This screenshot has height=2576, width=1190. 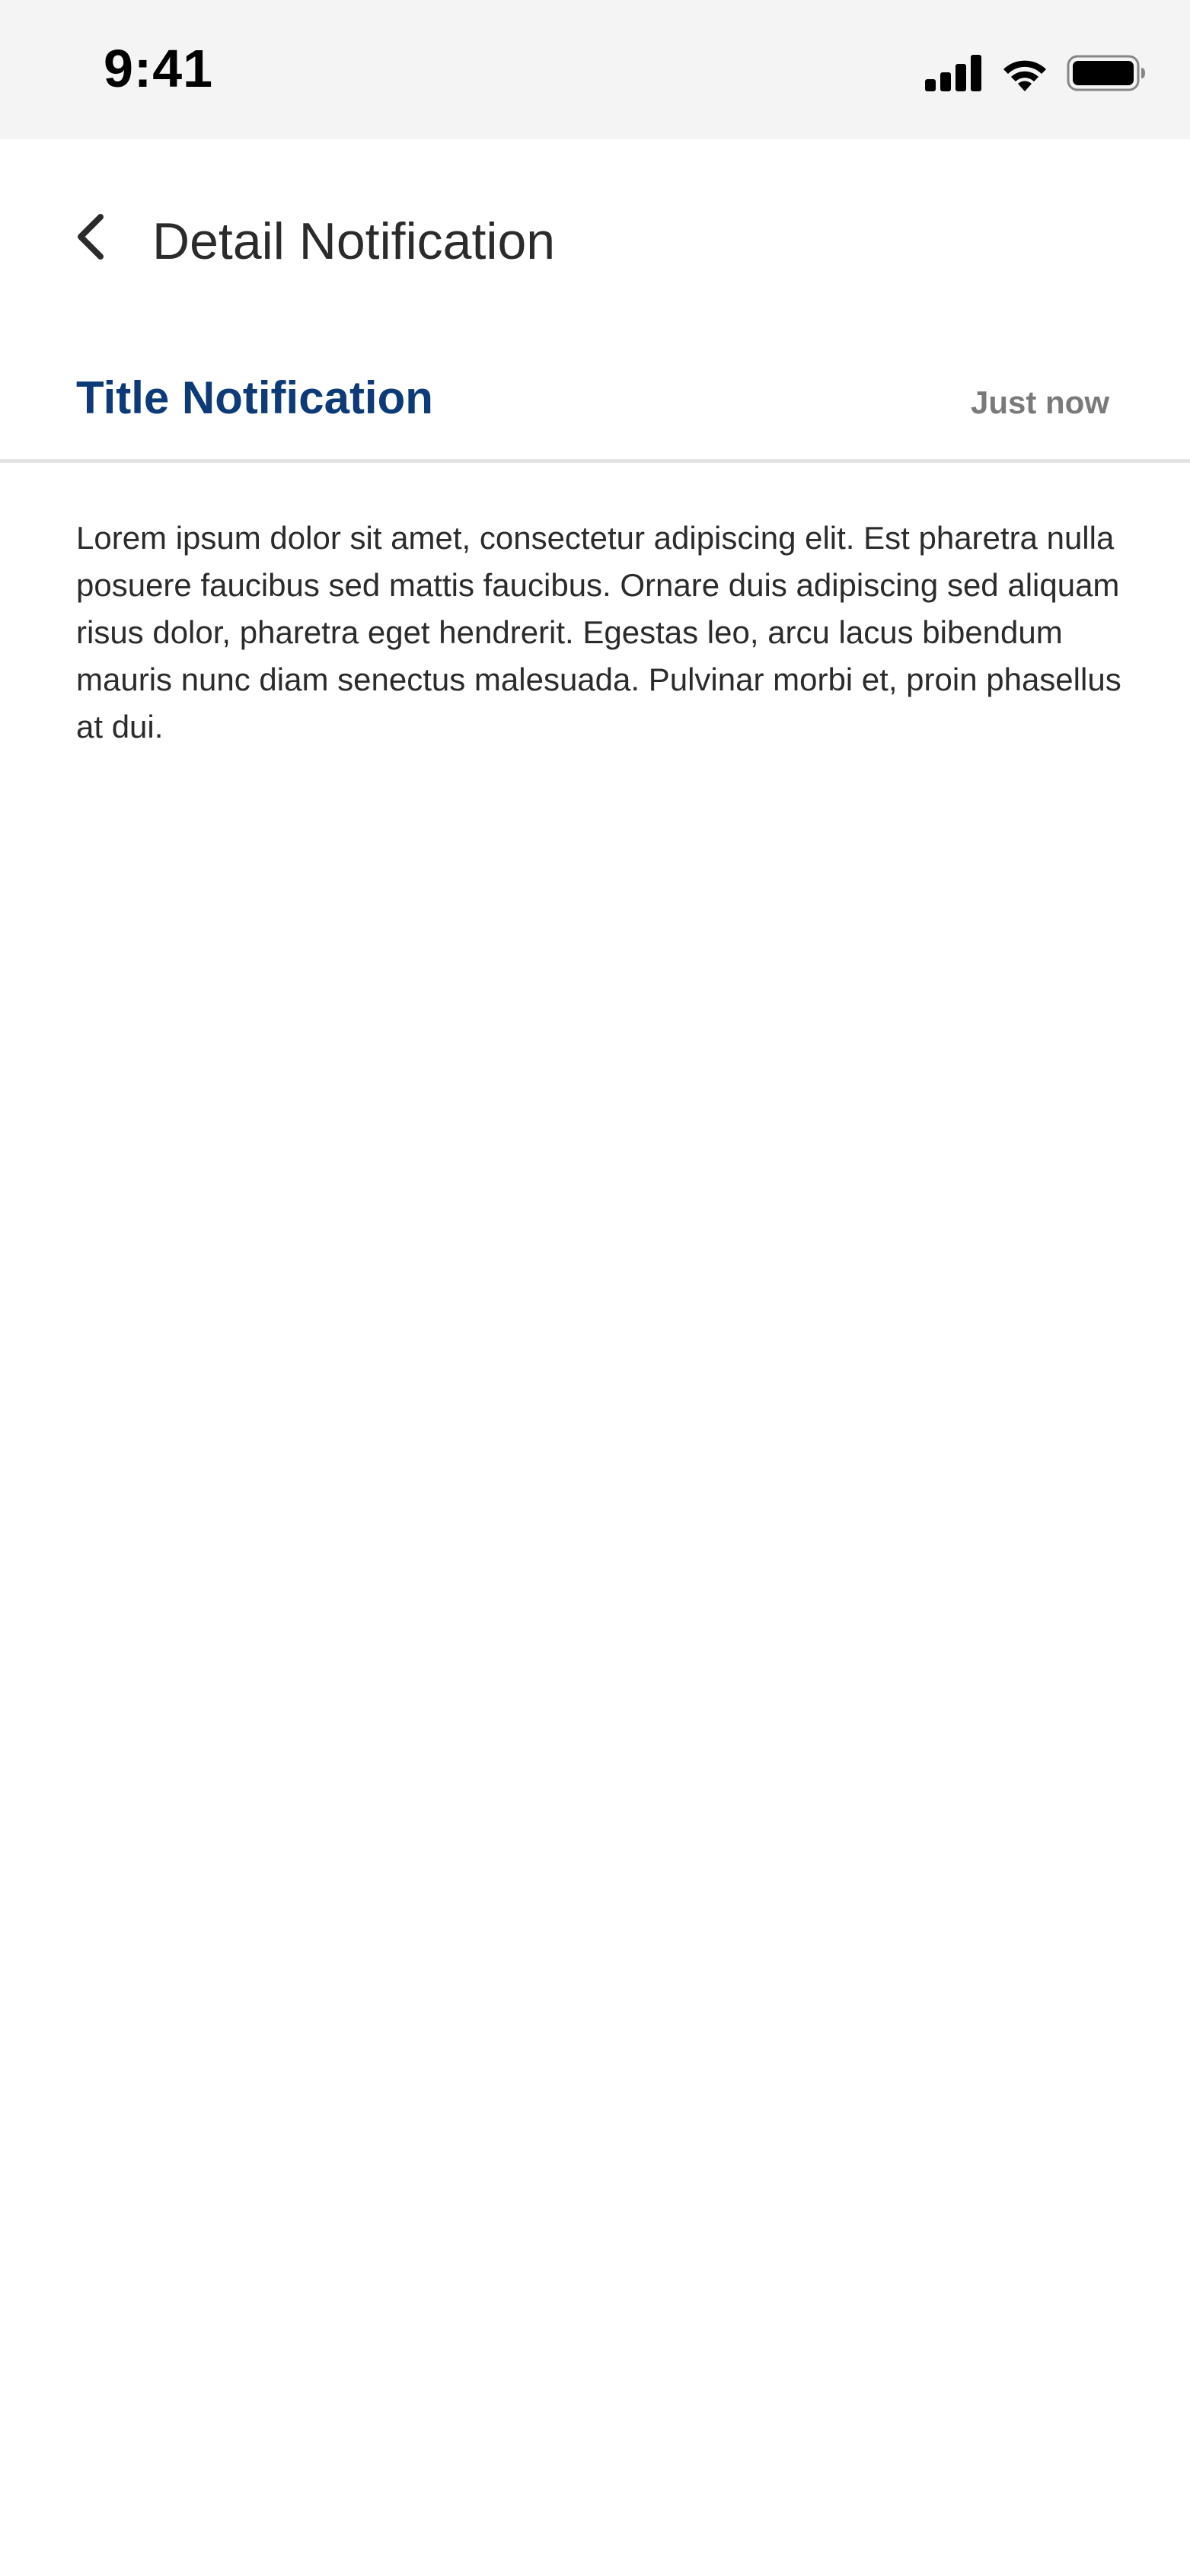 I want to click on status-time: 9:41, so click(x=159, y=68).